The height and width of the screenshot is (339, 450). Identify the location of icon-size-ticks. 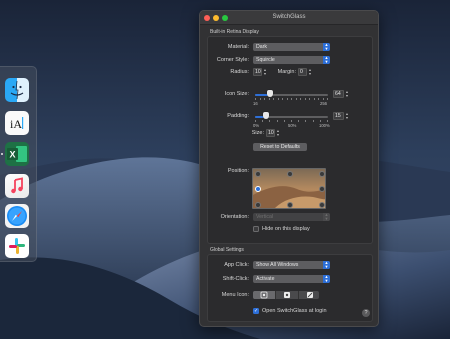
(291, 99).